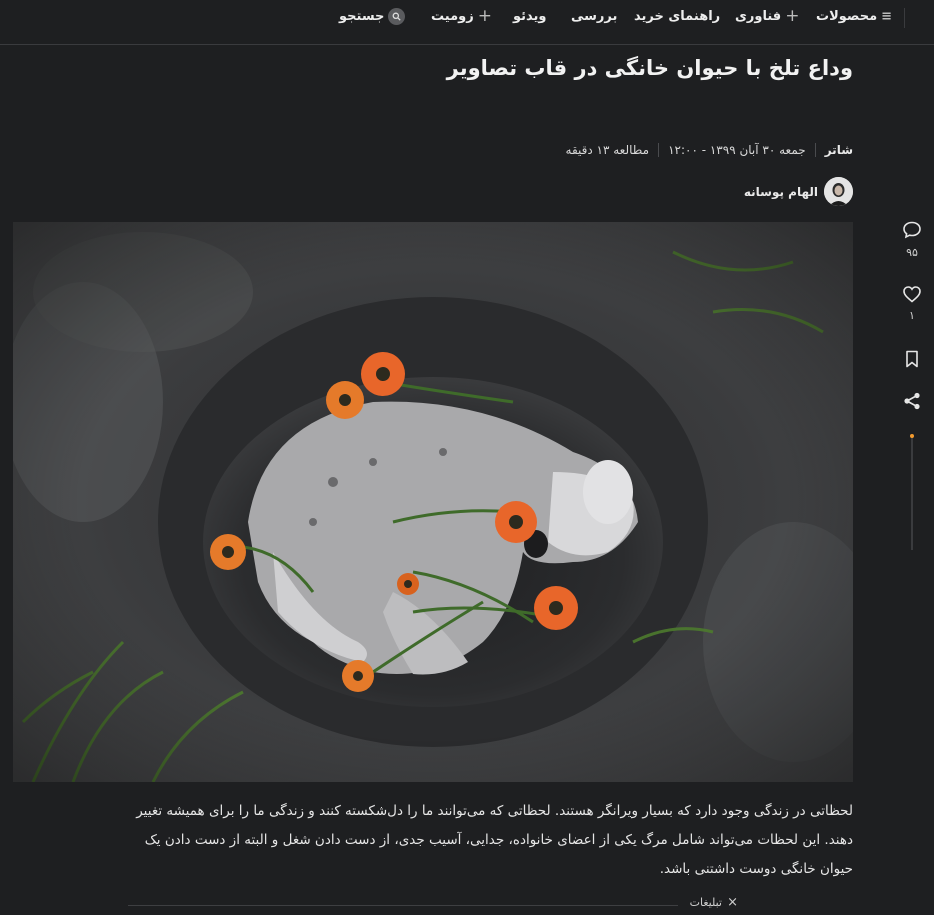  I want to click on heart-icon, so click(912, 296).